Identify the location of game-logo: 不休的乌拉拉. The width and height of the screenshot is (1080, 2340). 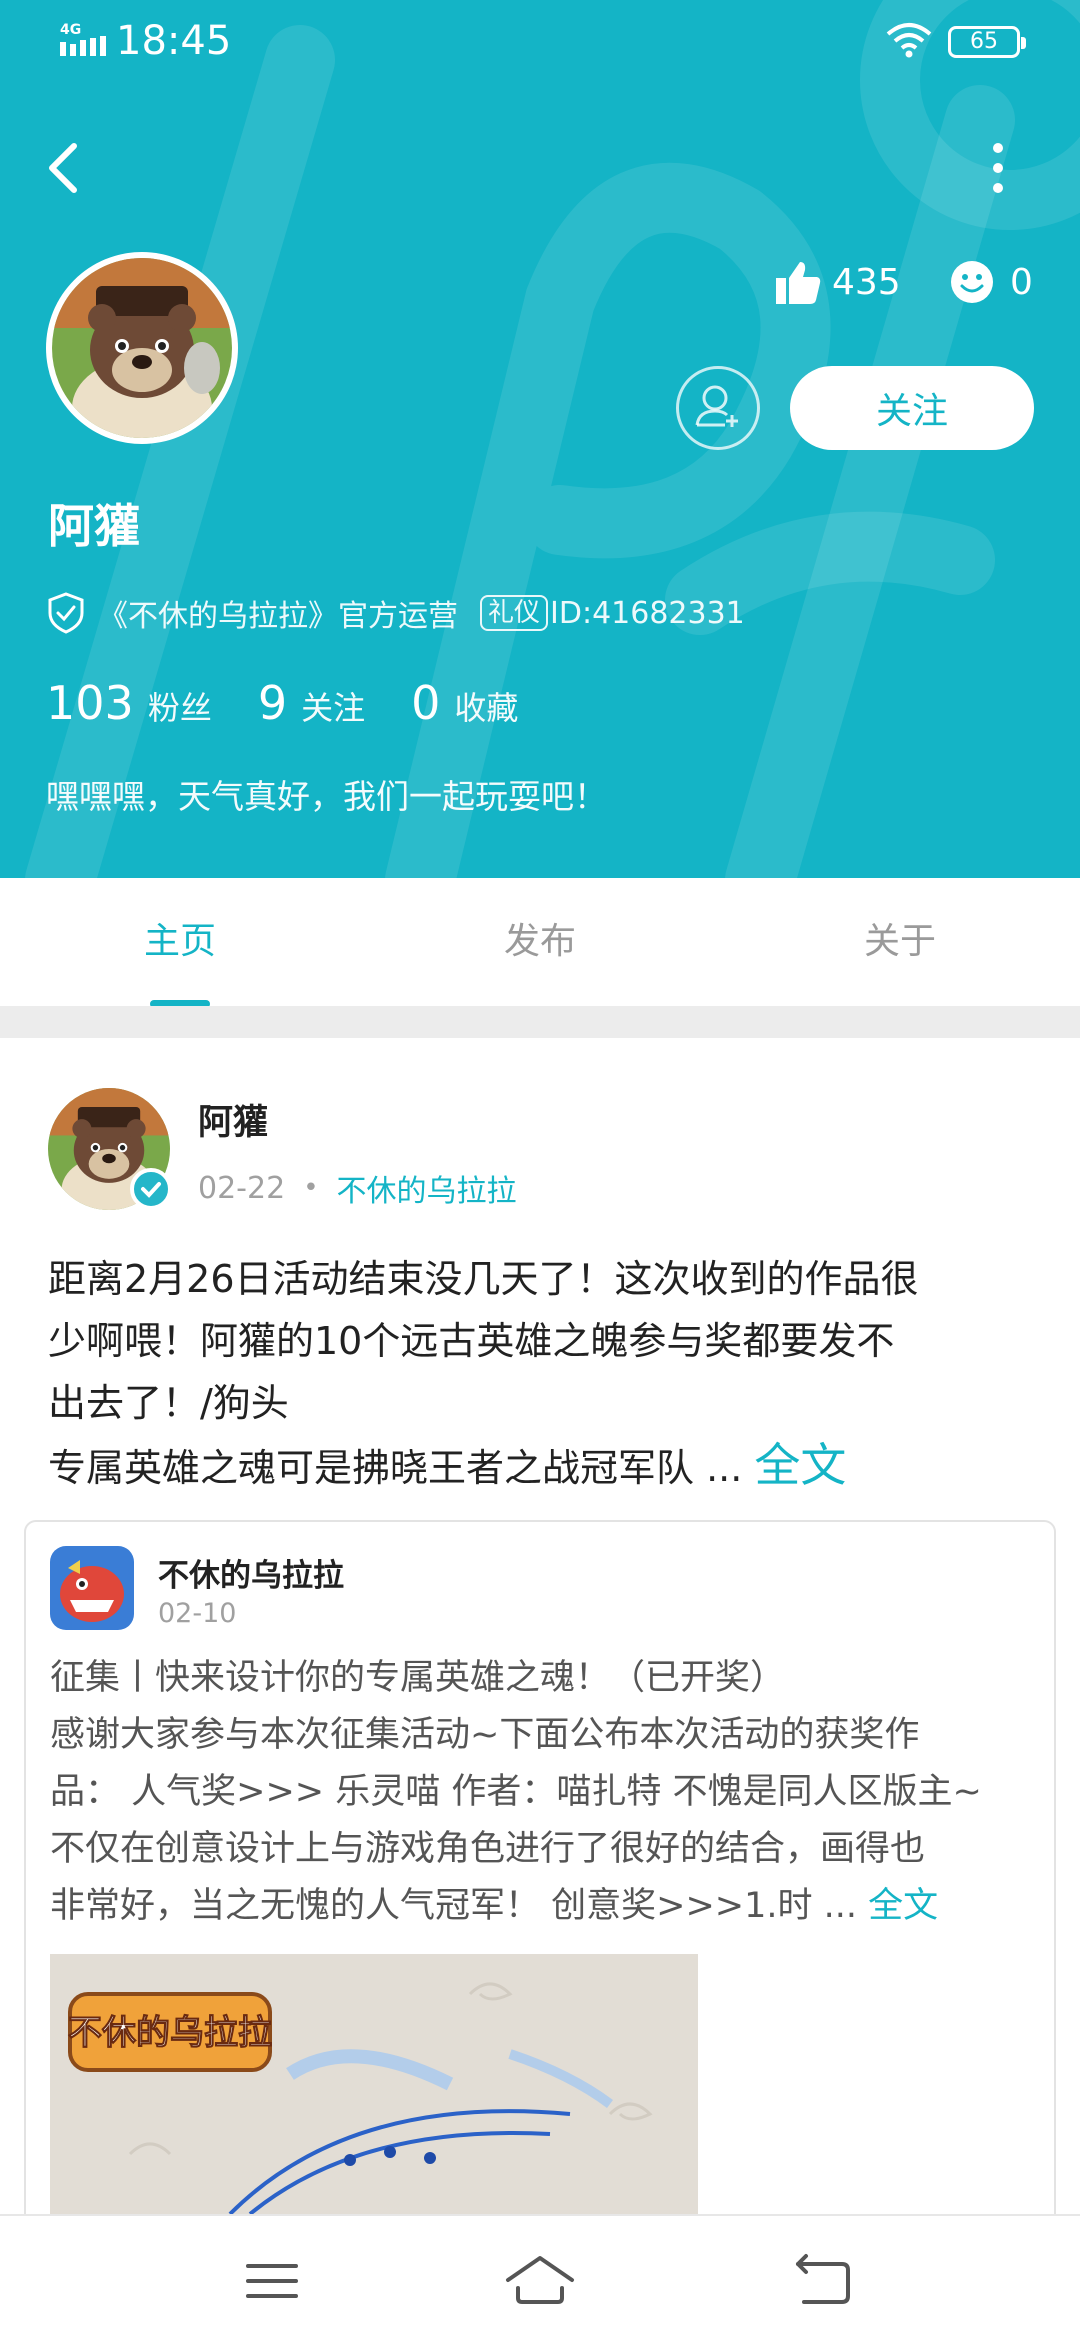
(170, 2032).